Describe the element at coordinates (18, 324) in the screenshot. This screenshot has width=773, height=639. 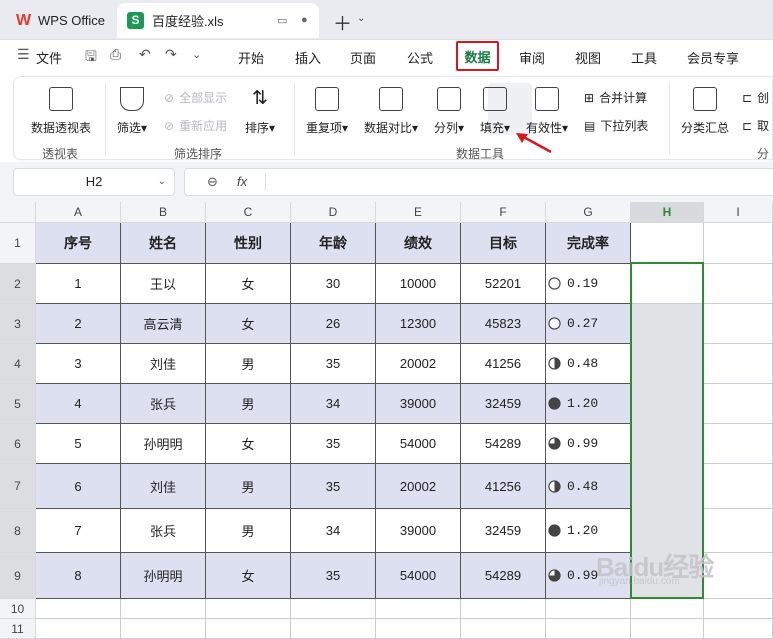
I see `row-header-3: 3` at that location.